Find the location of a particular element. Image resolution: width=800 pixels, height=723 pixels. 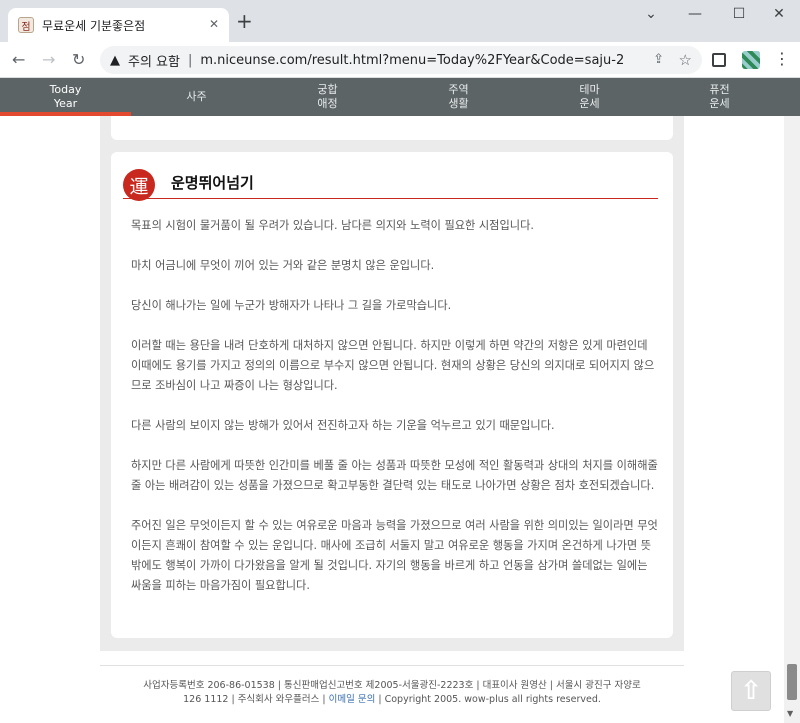

nav-label: 퓨전 is located at coordinates (719, 89).